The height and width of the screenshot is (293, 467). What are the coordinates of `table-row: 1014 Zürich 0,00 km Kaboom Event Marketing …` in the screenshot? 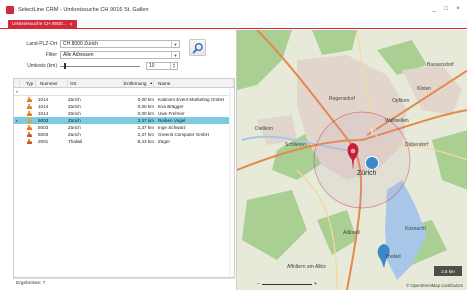 It's located at (124, 99).